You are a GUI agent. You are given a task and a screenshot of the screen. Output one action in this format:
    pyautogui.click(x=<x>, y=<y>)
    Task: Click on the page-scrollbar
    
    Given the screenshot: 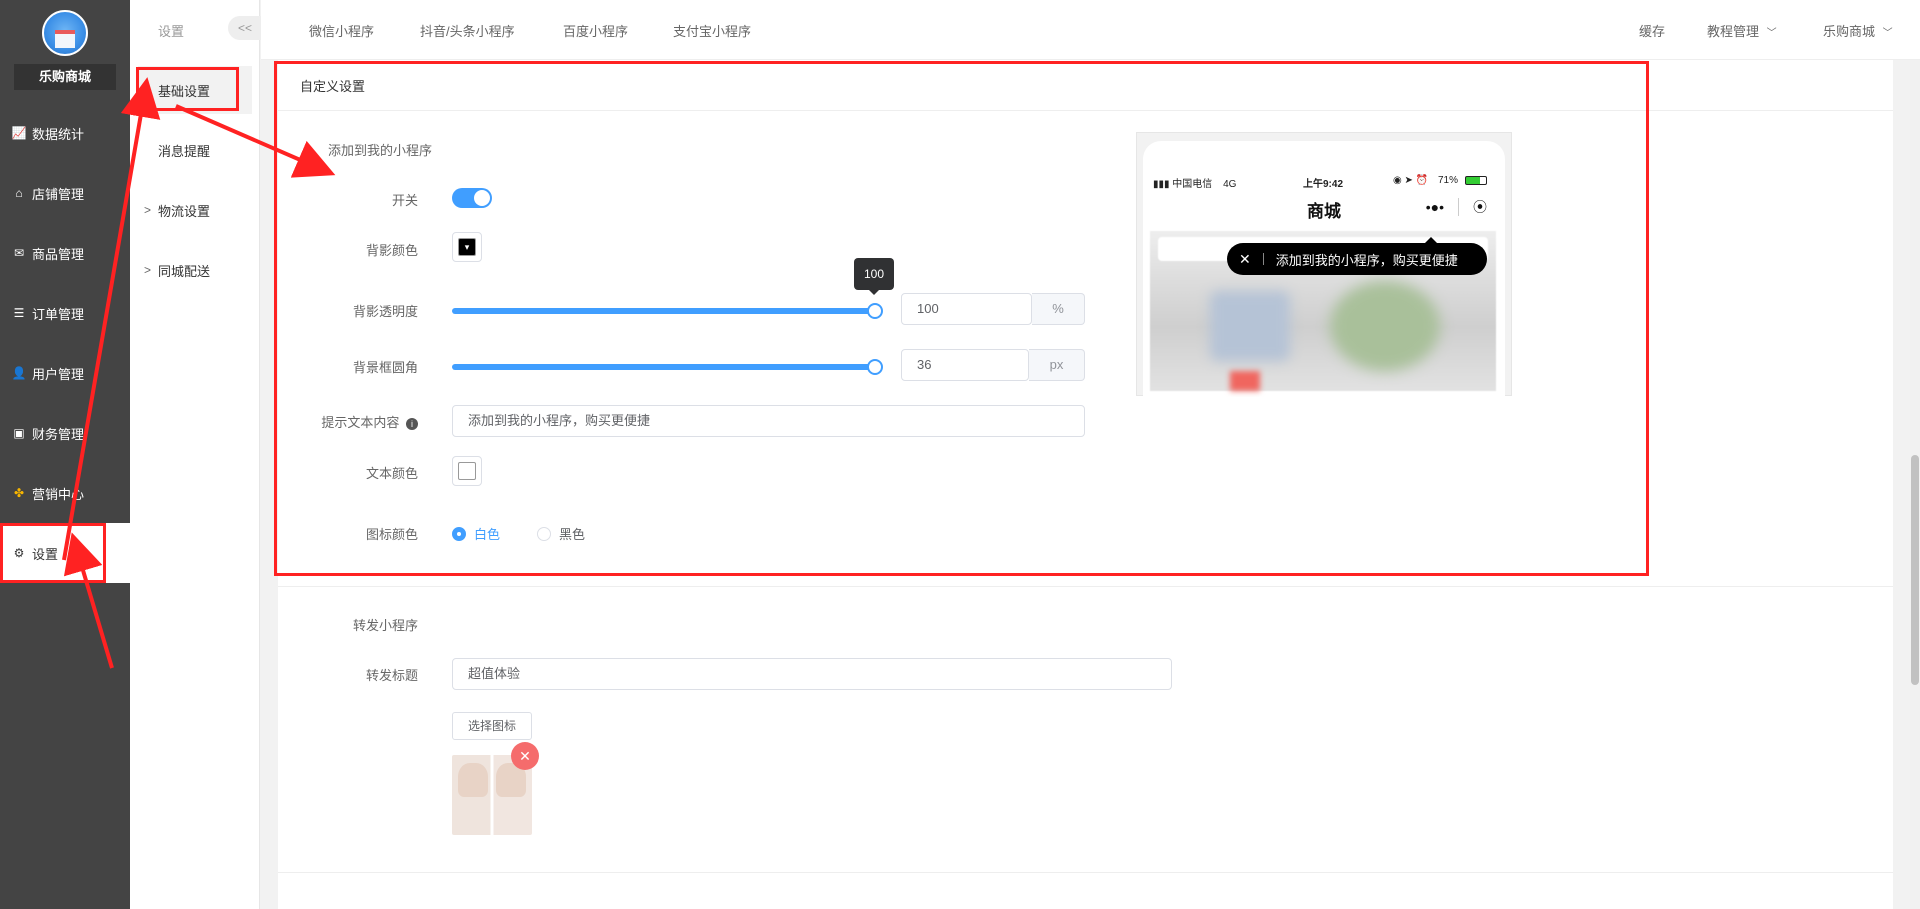 What is the action you would take?
    pyautogui.click(x=1915, y=484)
    